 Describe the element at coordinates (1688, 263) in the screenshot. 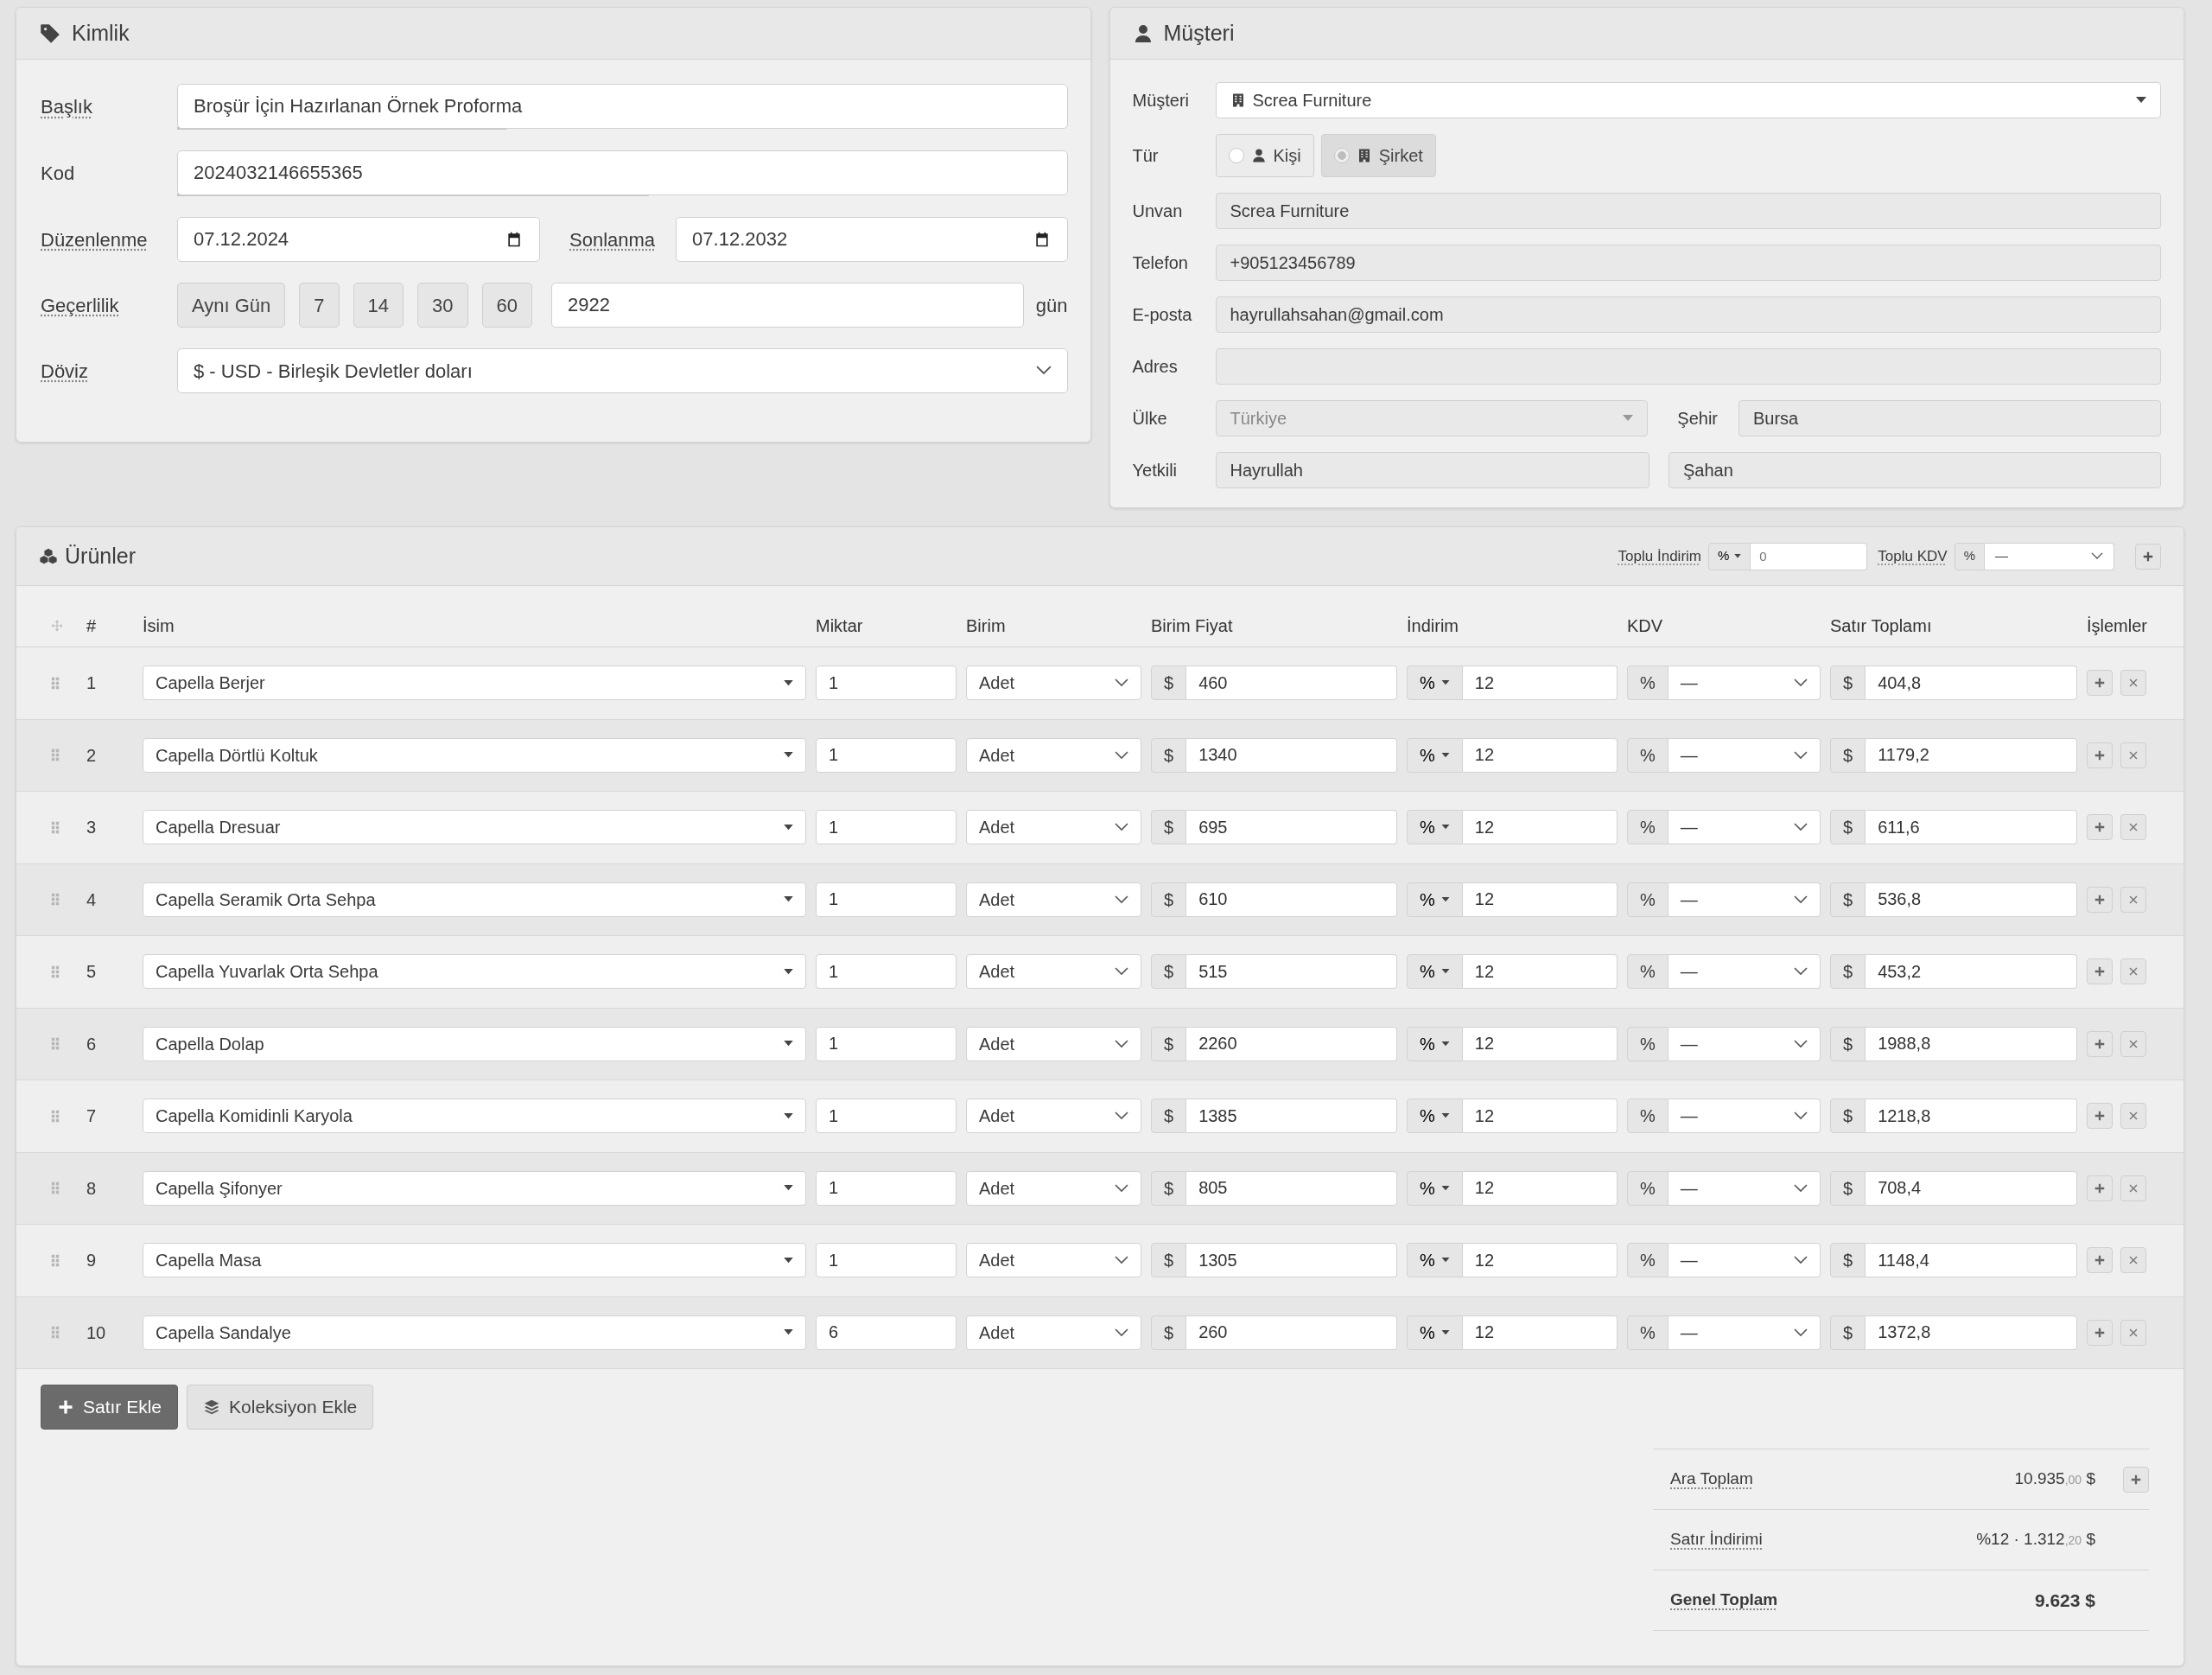

I see `text-input: +905123456789` at that location.